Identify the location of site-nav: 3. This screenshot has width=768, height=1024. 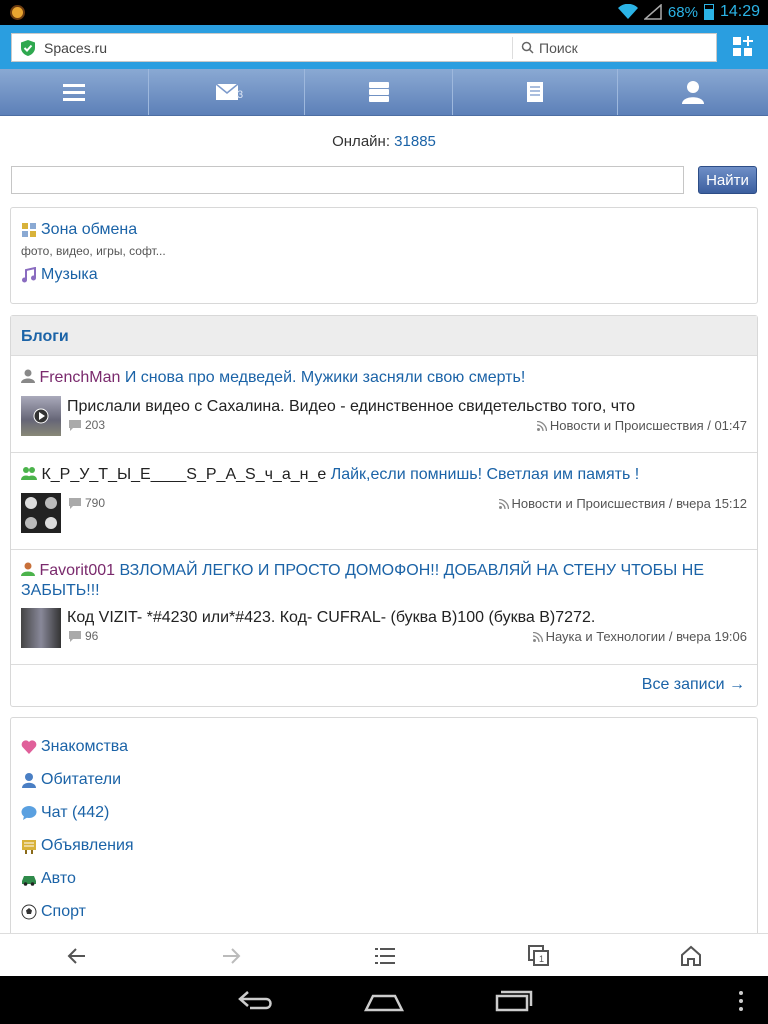
(384, 92).